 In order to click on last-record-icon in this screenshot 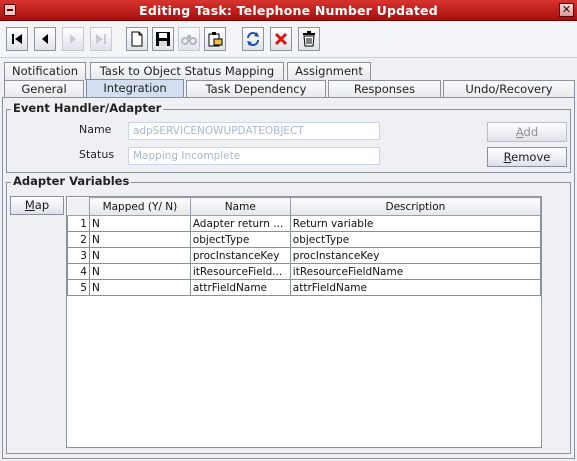, I will do `click(101, 39)`.